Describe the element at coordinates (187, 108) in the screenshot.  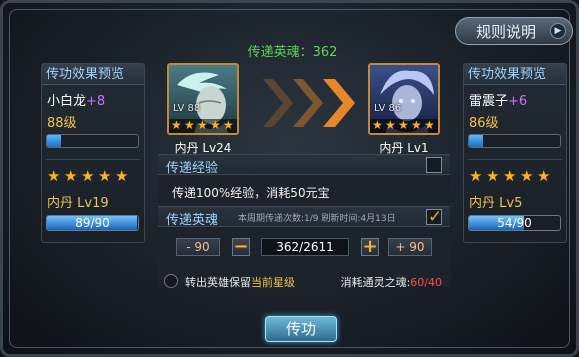
I see `source-hero-level: LV 88` at that location.